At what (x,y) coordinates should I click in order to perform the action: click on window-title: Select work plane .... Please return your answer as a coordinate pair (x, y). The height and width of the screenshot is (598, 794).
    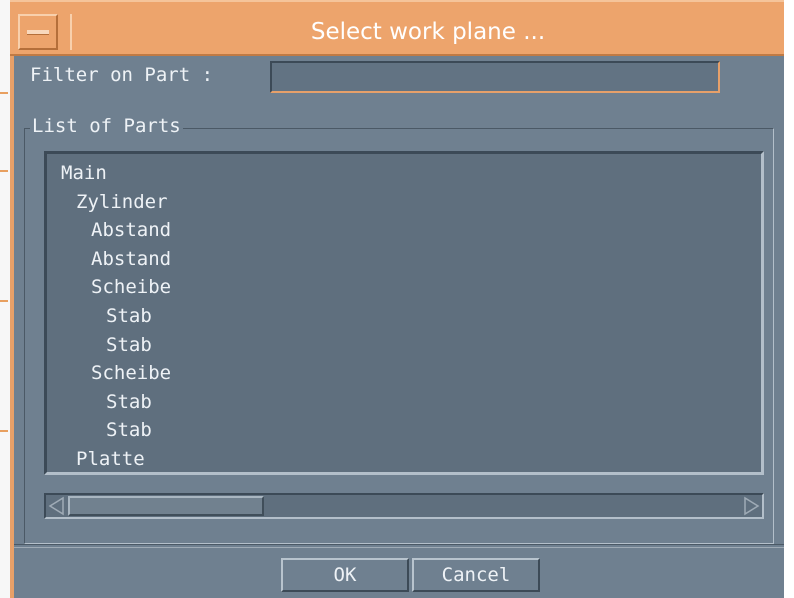
    Looking at the image, I should click on (427, 32).